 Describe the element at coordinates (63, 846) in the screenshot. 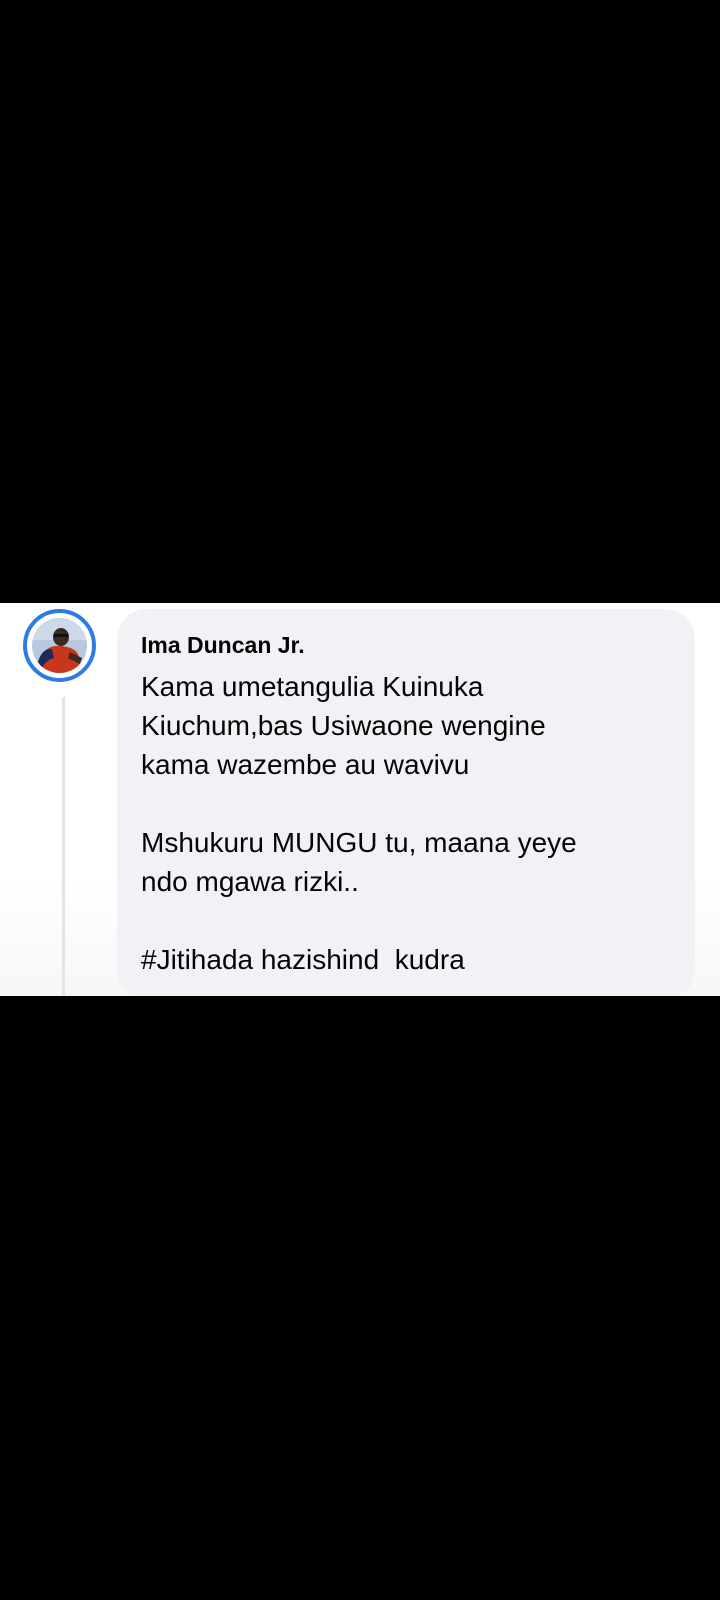

I see `thread-line` at that location.